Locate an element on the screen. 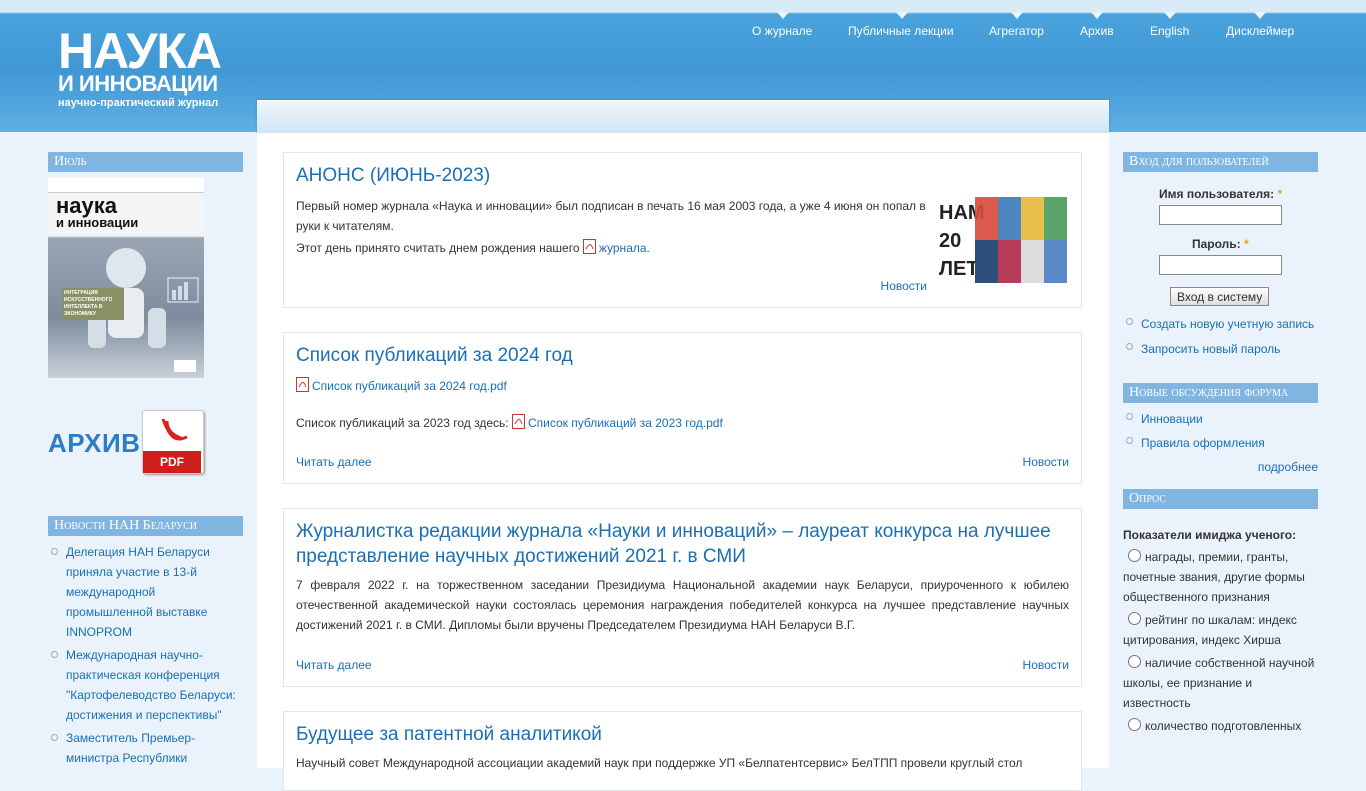  pdf-icon: PDF is located at coordinates (173, 442).